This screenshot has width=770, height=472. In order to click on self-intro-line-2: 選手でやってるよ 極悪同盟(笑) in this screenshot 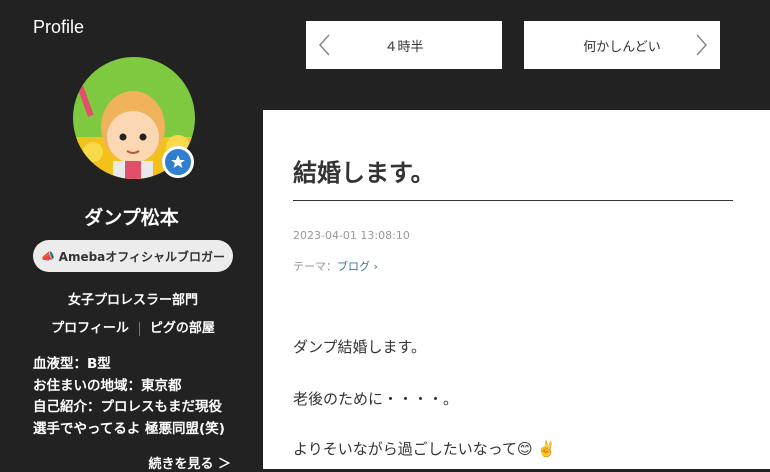, I will do `click(129, 428)`.